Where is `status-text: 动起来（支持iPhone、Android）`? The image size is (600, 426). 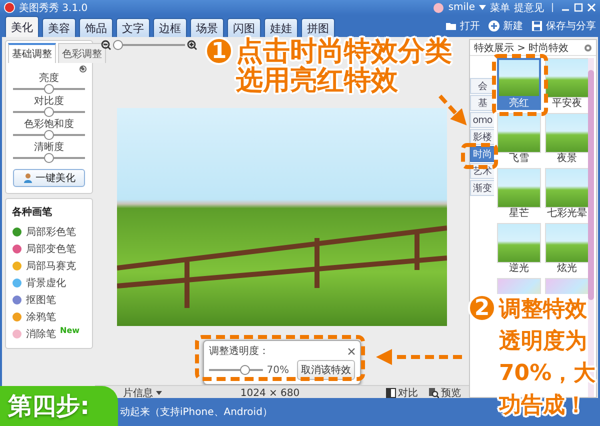 status-text: 动起来（支持iPhone、Android） is located at coordinates (196, 412).